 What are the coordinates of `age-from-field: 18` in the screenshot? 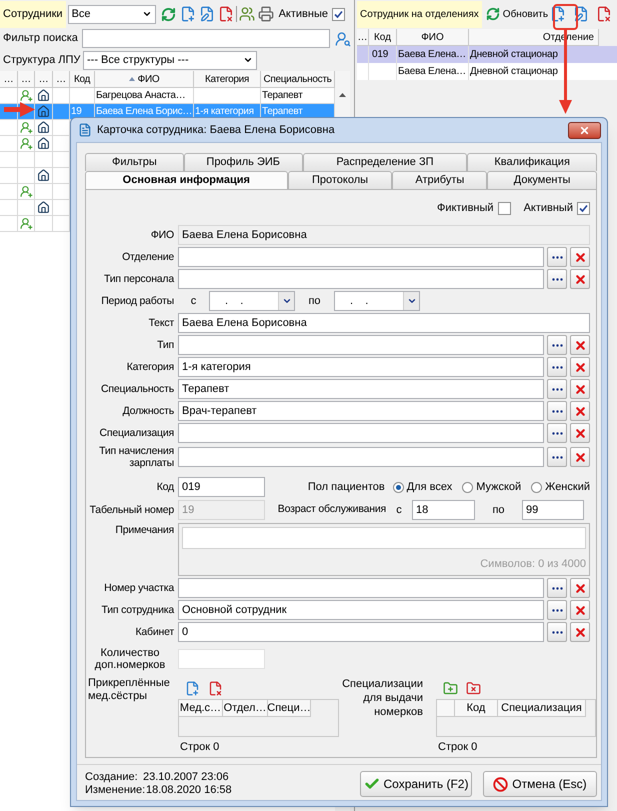 It's located at (443, 510).